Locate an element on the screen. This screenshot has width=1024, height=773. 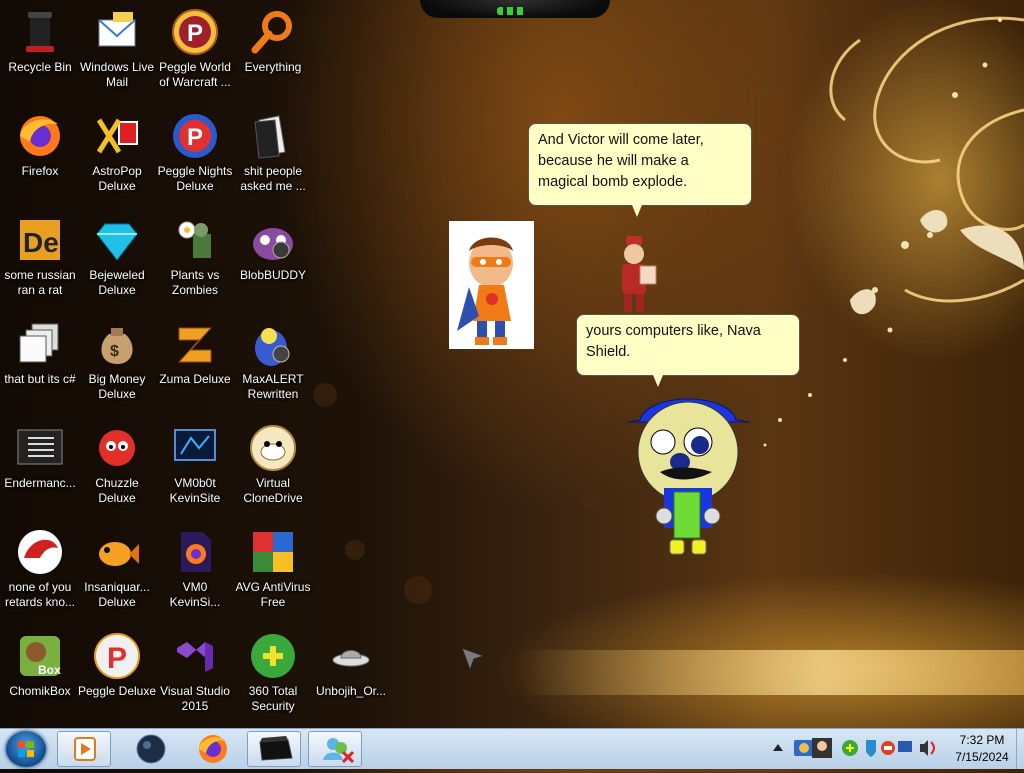
copy-windows-icon is located at coordinates (40, 344).